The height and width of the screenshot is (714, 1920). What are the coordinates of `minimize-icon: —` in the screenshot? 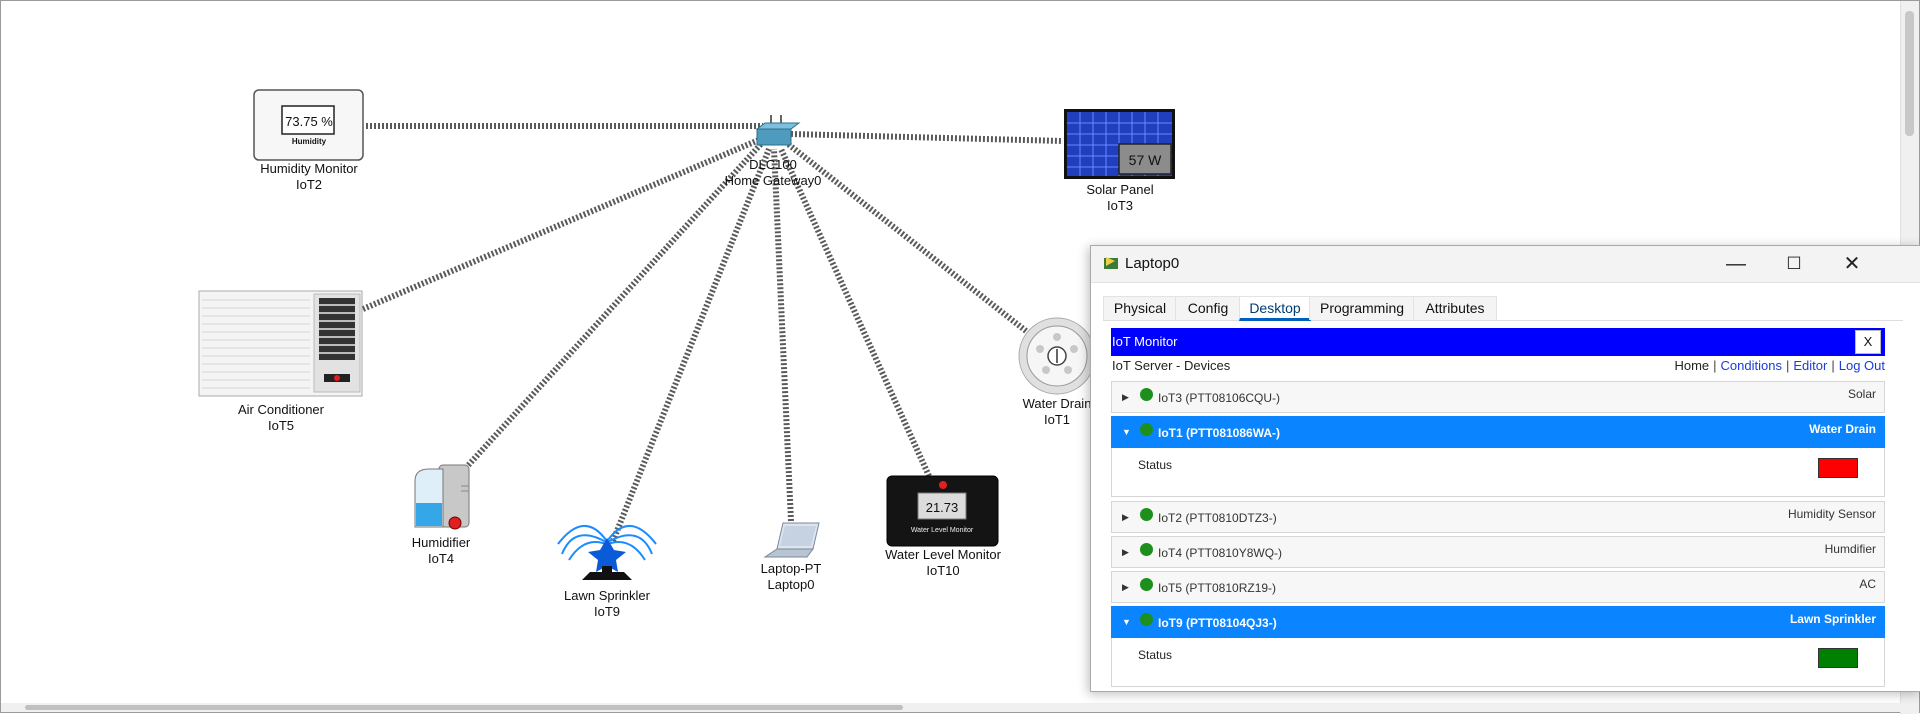 It's located at (1736, 264).